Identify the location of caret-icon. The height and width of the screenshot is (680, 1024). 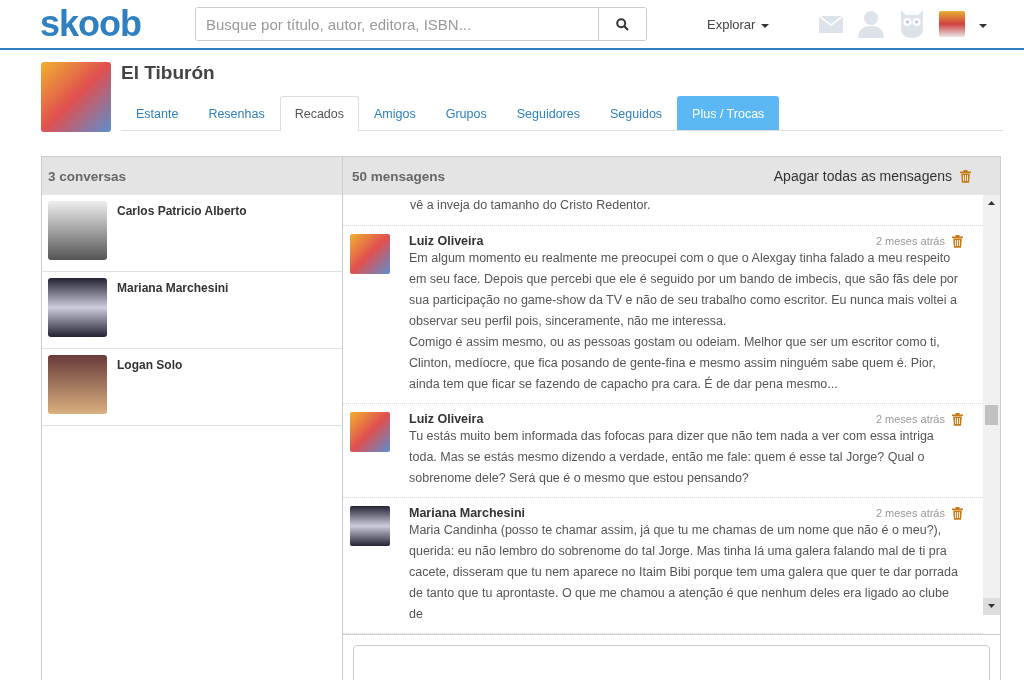
(983, 26).